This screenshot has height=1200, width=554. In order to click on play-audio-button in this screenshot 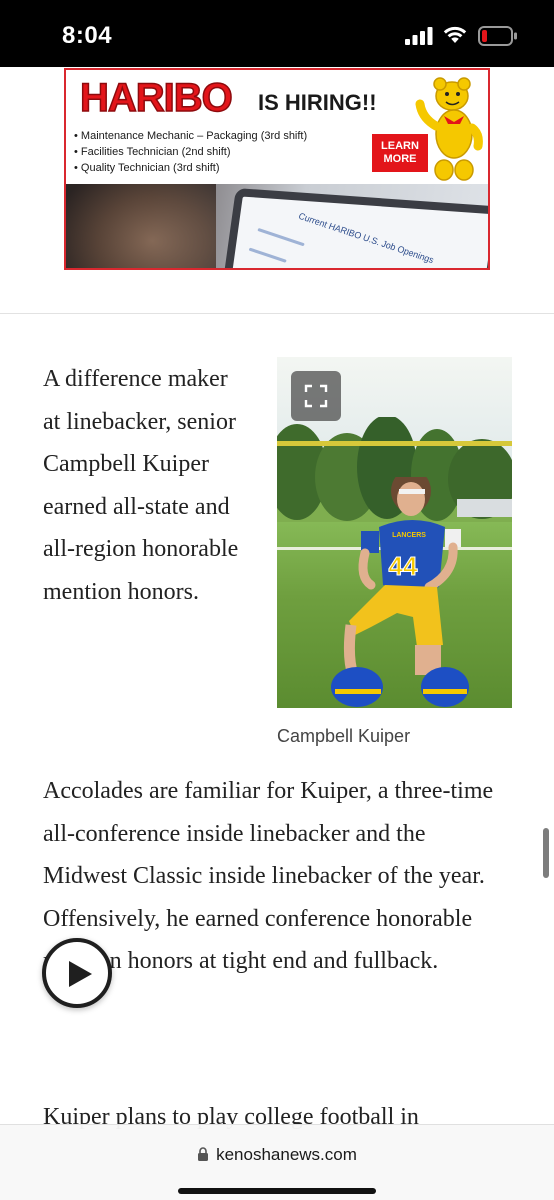, I will do `click(77, 973)`.